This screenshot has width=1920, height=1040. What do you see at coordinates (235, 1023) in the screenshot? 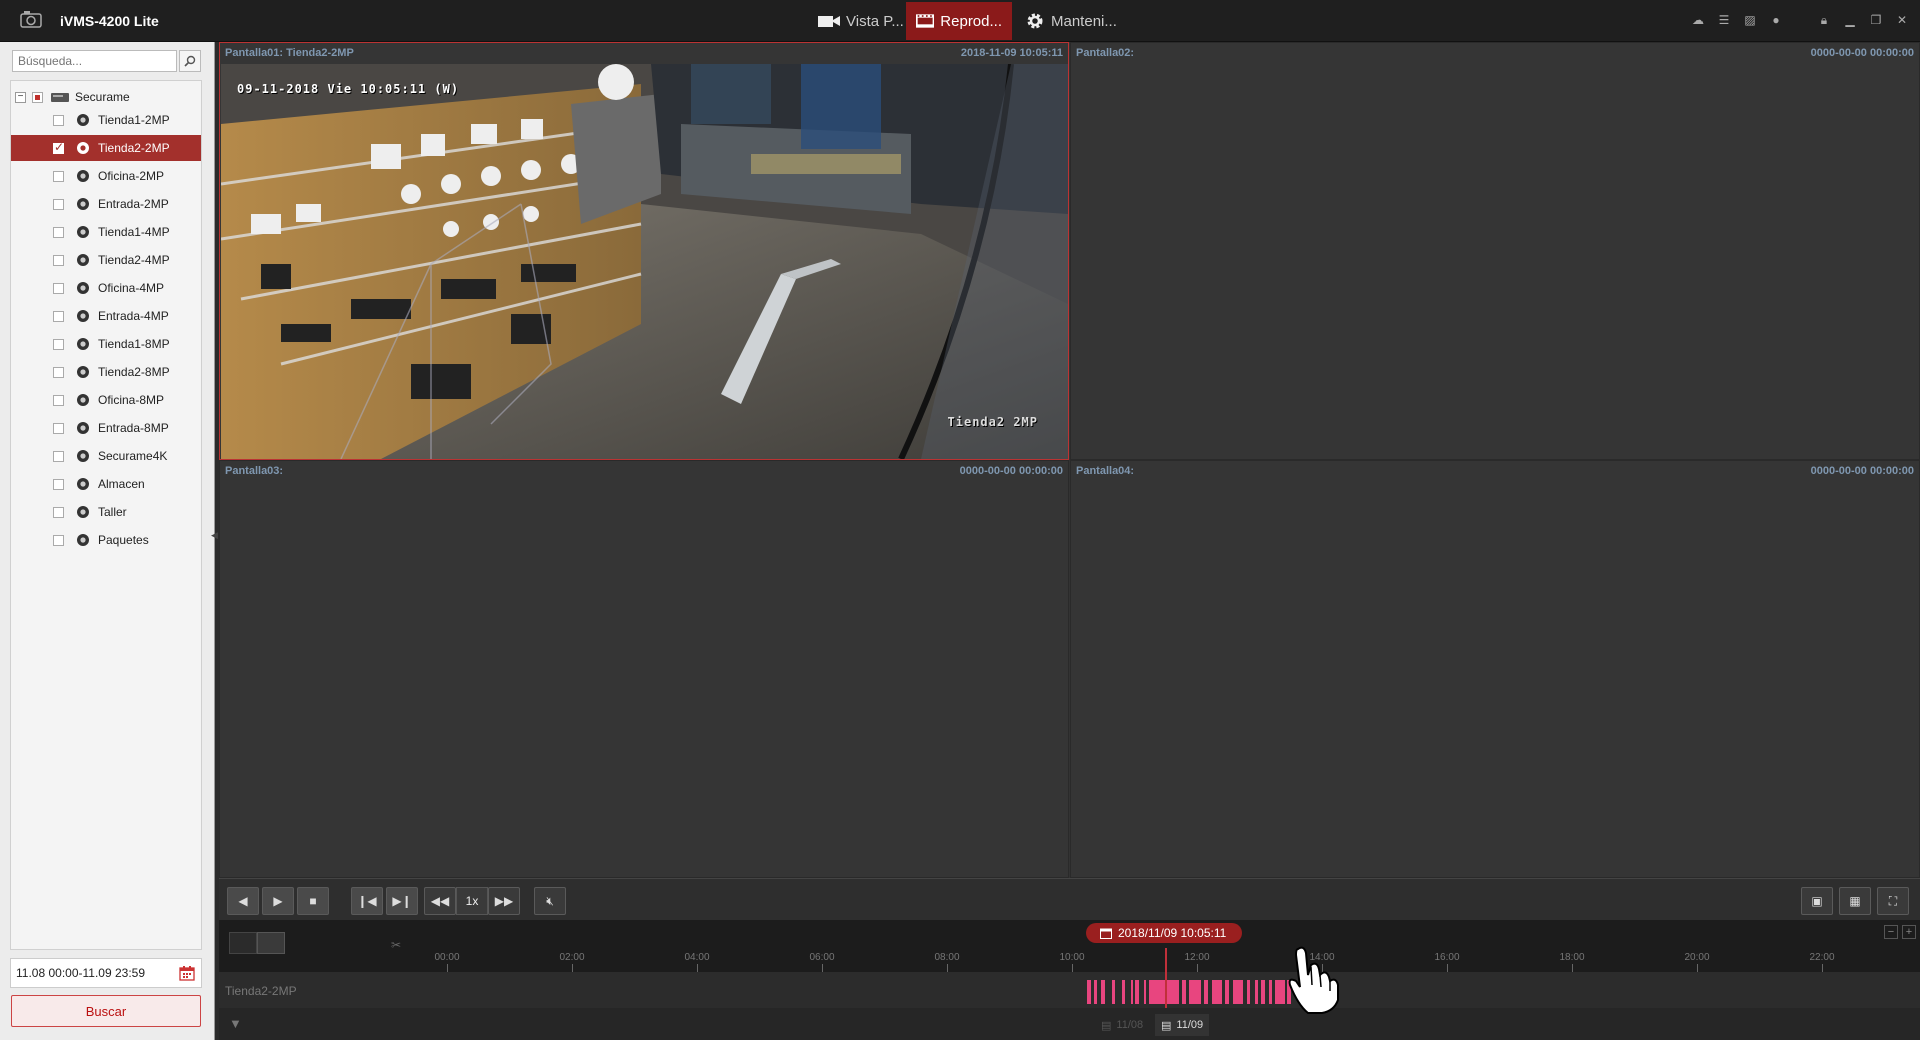
I see `filter-icon: ▼` at bounding box center [235, 1023].